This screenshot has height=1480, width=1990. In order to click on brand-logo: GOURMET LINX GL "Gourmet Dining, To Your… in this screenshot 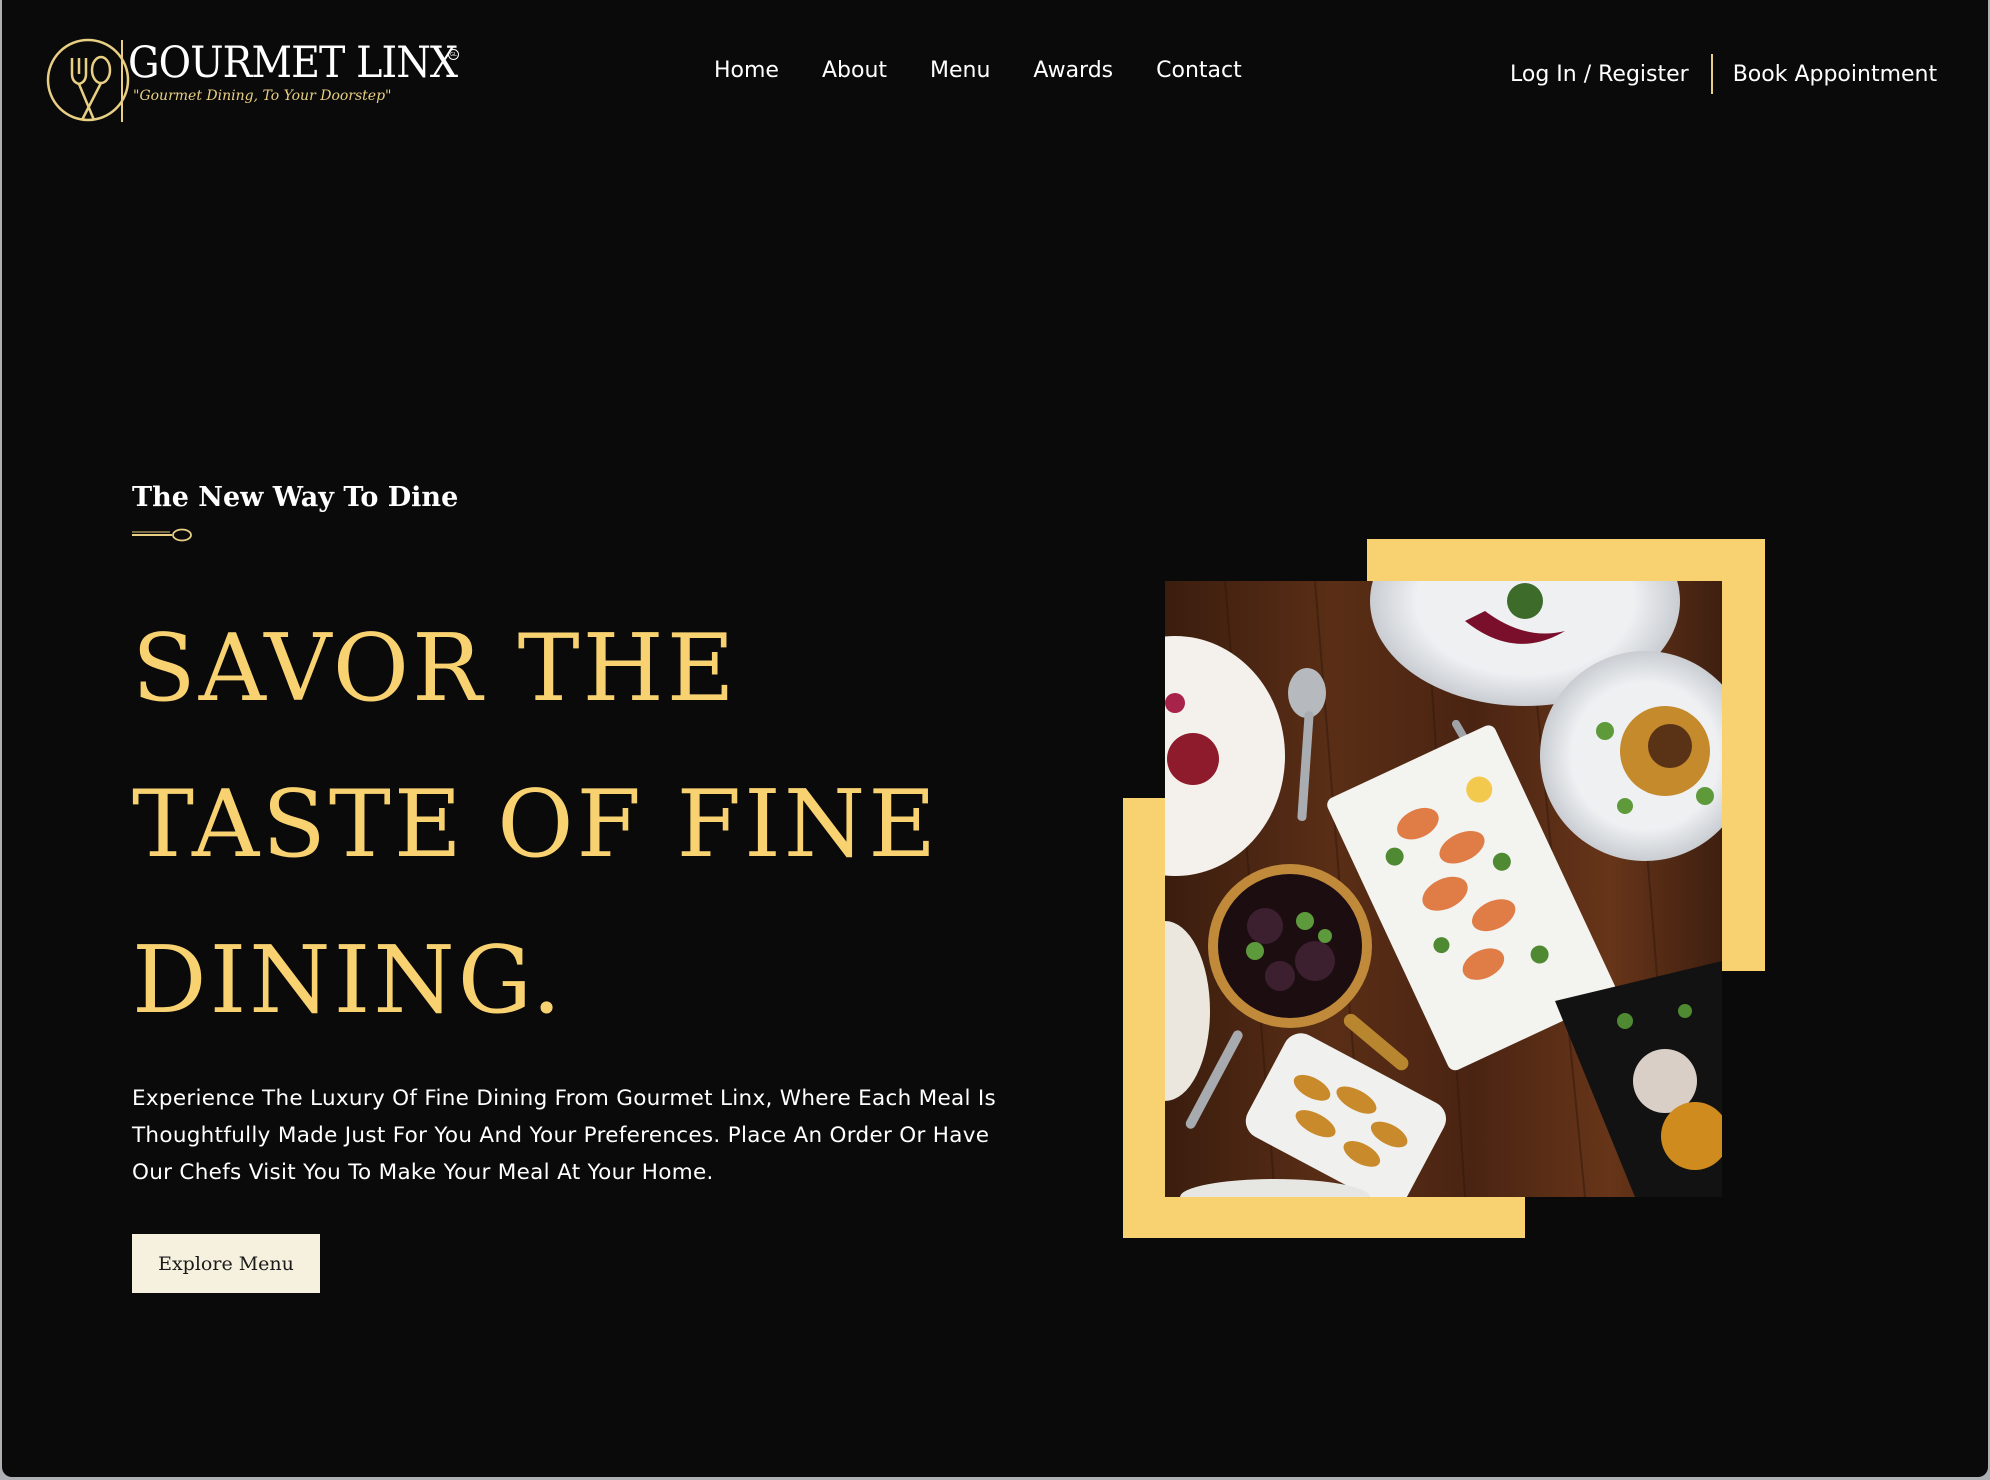, I will do `click(256, 82)`.